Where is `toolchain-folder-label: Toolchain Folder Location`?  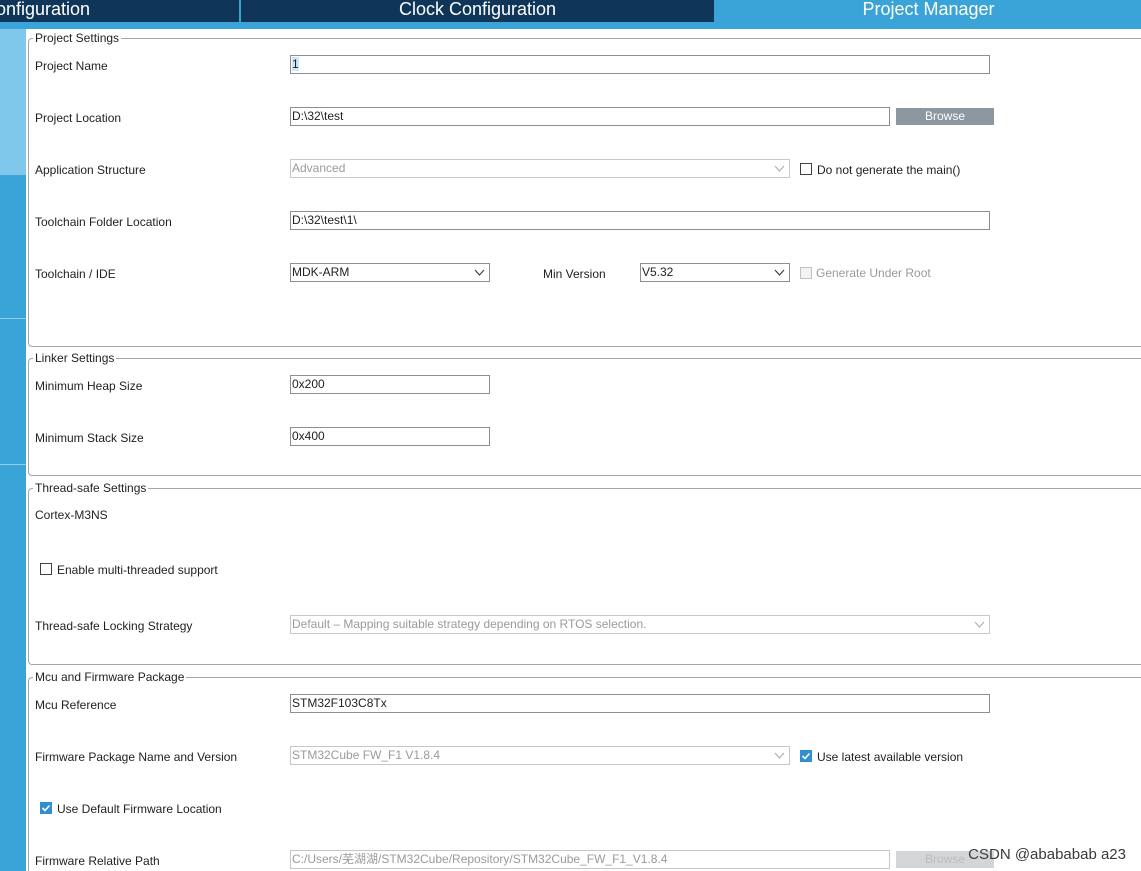
toolchain-folder-label: Toolchain Folder Location is located at coordinates (103, 222).